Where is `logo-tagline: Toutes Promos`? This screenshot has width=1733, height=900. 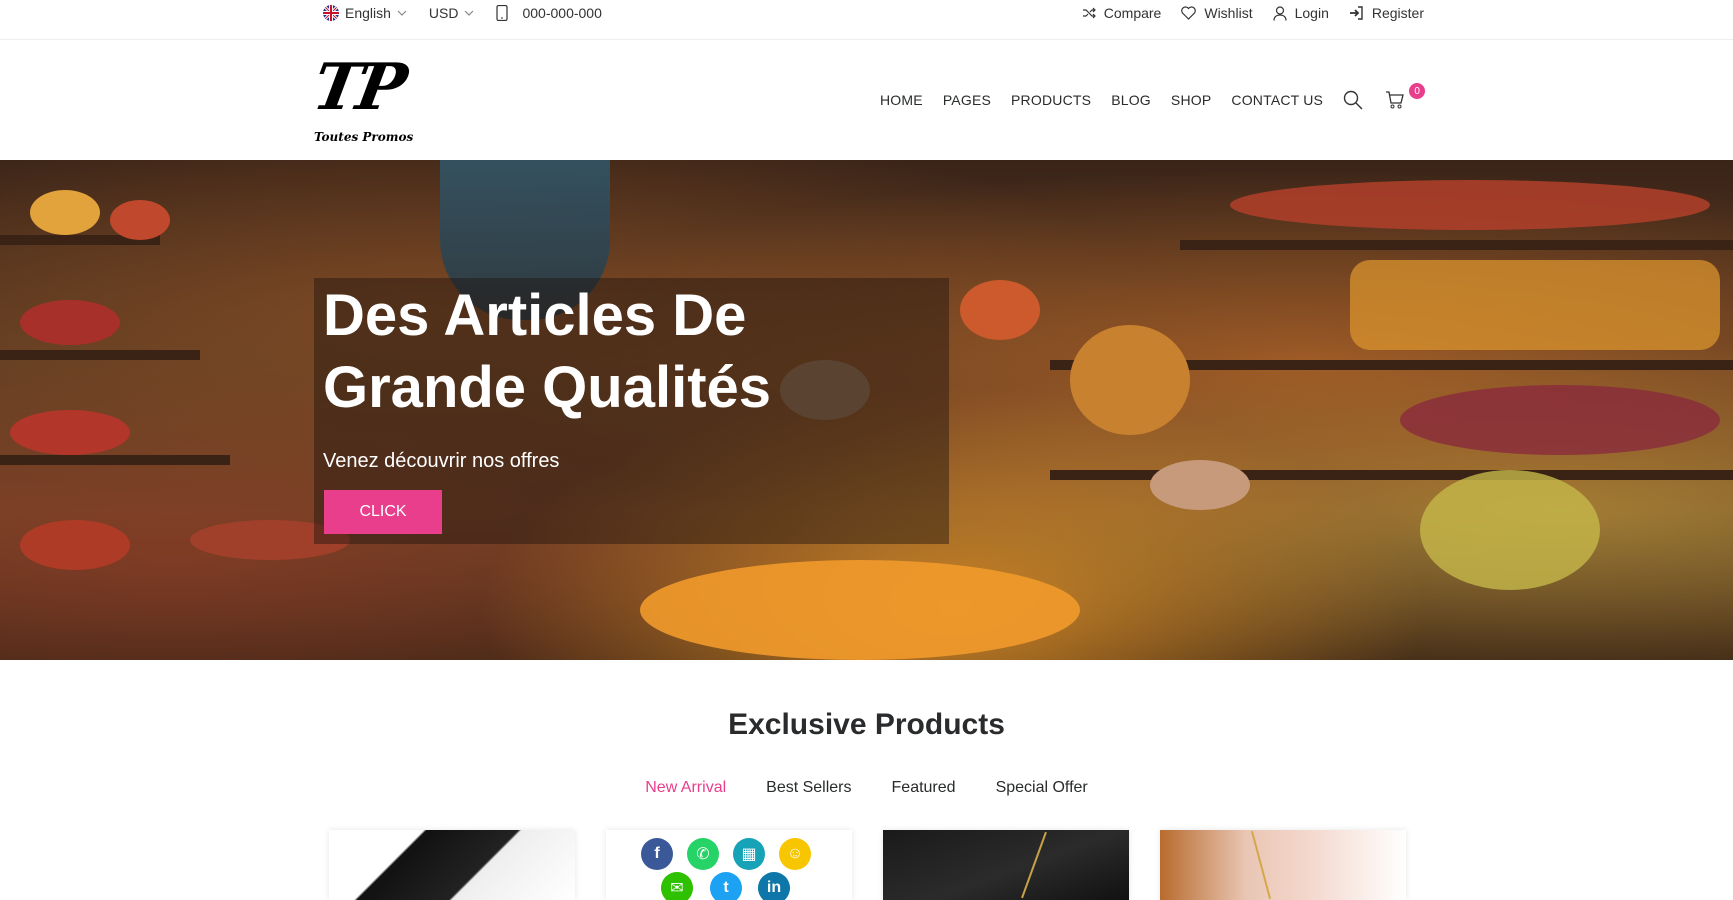
logo-tagline: Toutes Promos is located at coordinates (364, 137).